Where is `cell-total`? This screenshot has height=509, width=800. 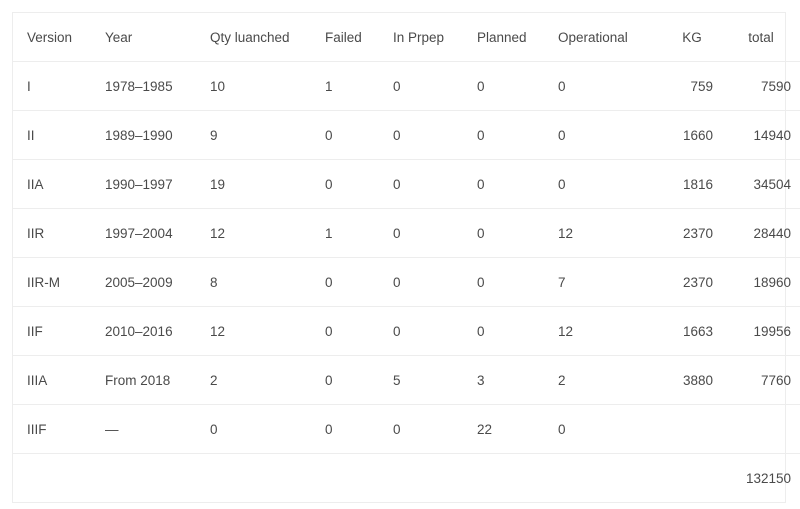 cell-total is located at coordinates (760, 429).